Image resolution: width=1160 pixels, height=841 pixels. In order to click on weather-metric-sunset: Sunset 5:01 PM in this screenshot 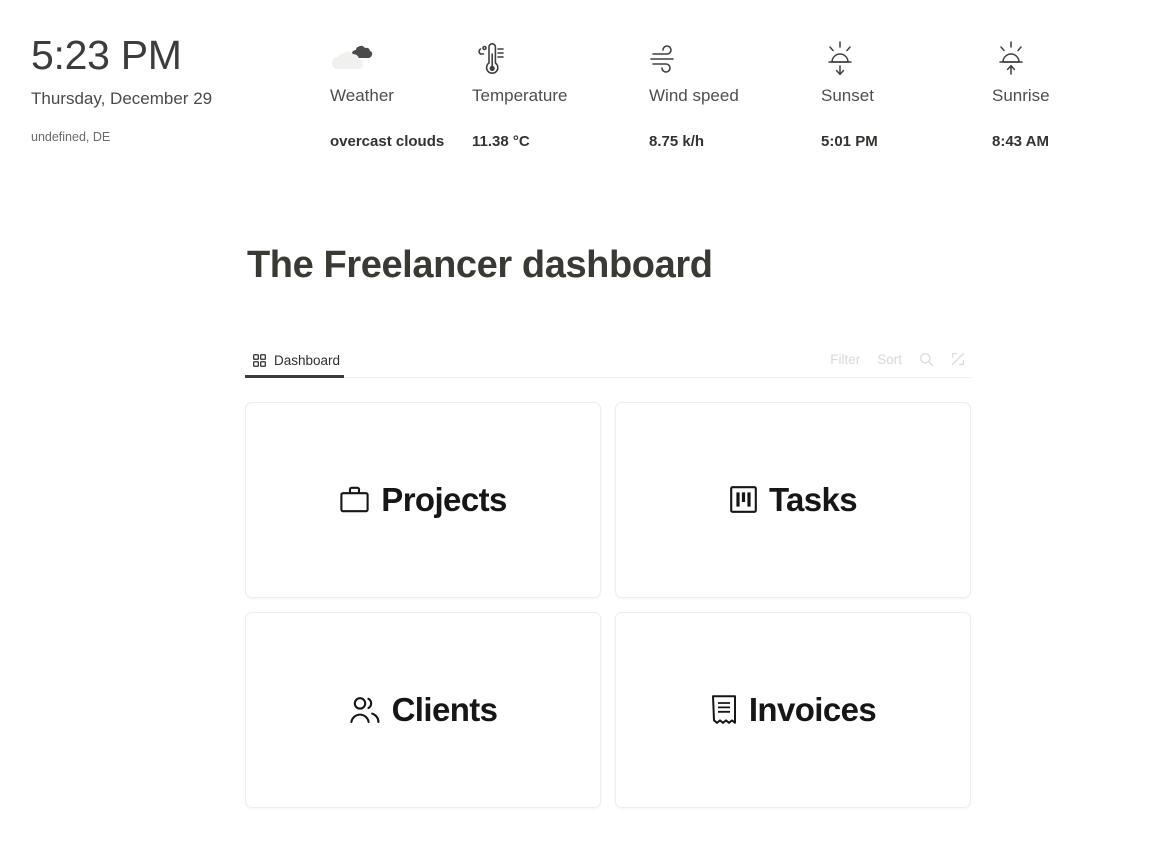, I will do `click(906, 94)`.